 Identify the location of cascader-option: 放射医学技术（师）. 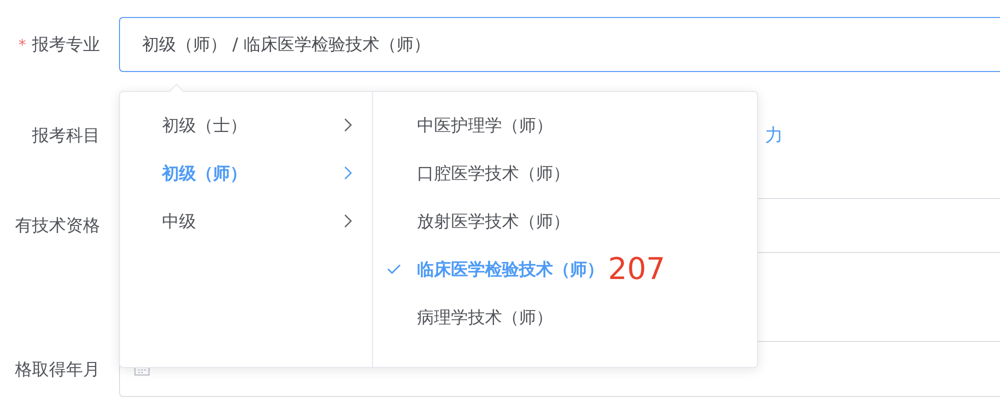
(565, 221).